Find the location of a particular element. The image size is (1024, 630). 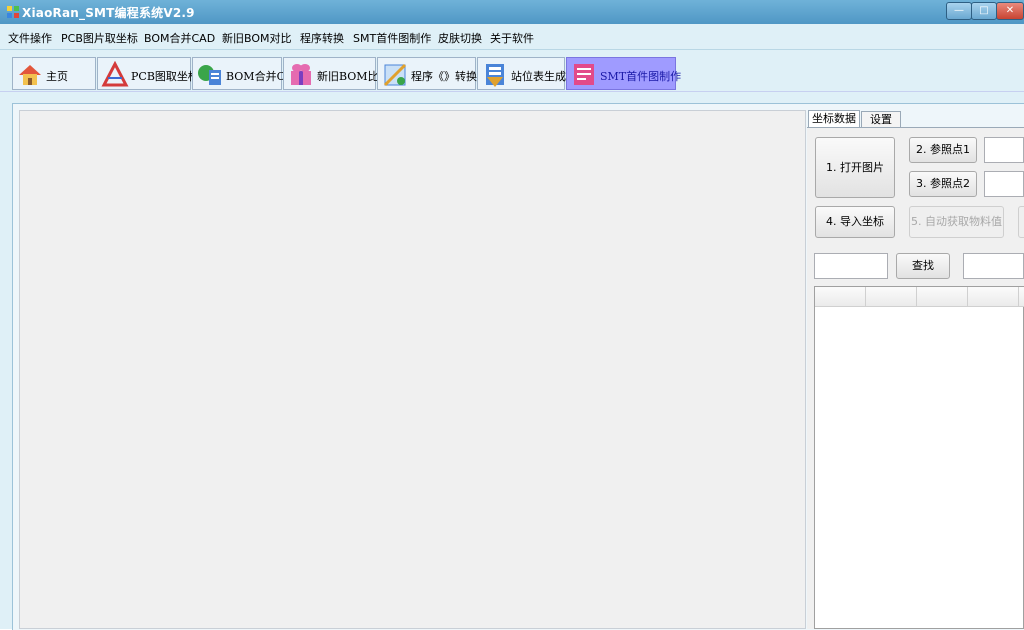

ref-point2-button: 3. 参照点2 is located at coordinates (943, 184).